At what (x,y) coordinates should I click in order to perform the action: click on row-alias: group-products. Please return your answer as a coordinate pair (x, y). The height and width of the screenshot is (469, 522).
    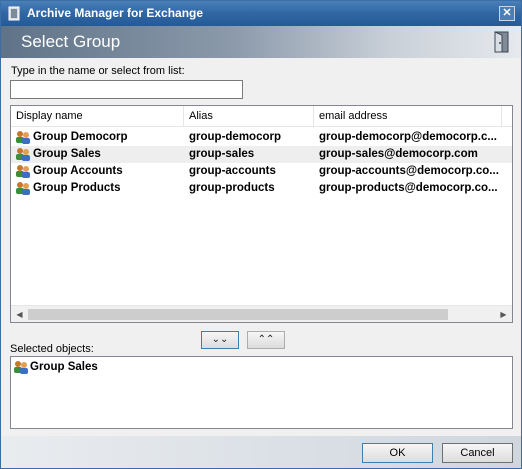
    Looking at the image, I should click on (232, 188).